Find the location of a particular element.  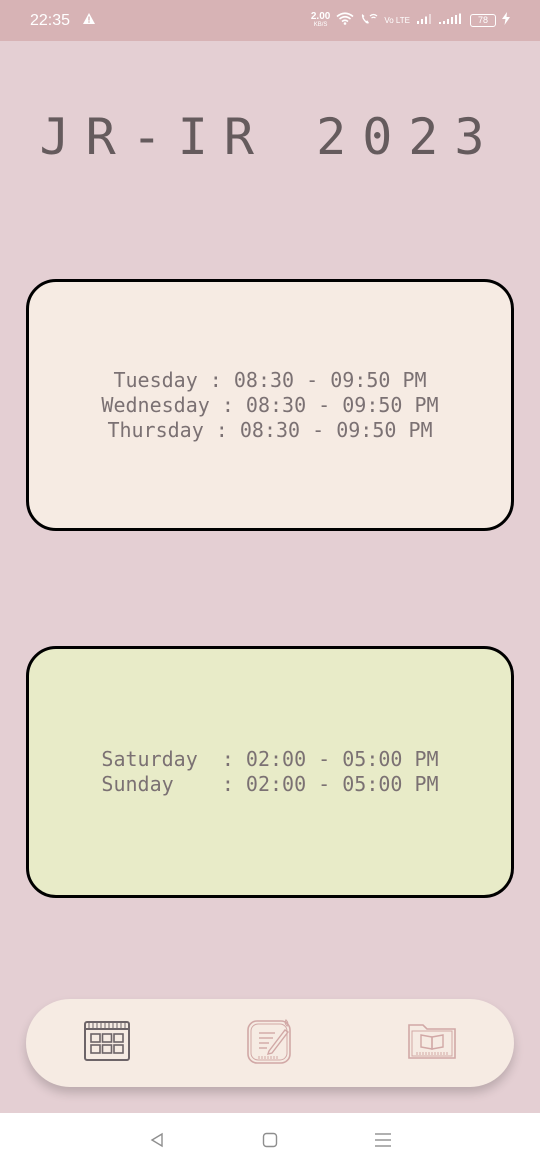

status-bar-right: 2.00 KB/S Vo LTE 78 is located at coordinates (410, 20).